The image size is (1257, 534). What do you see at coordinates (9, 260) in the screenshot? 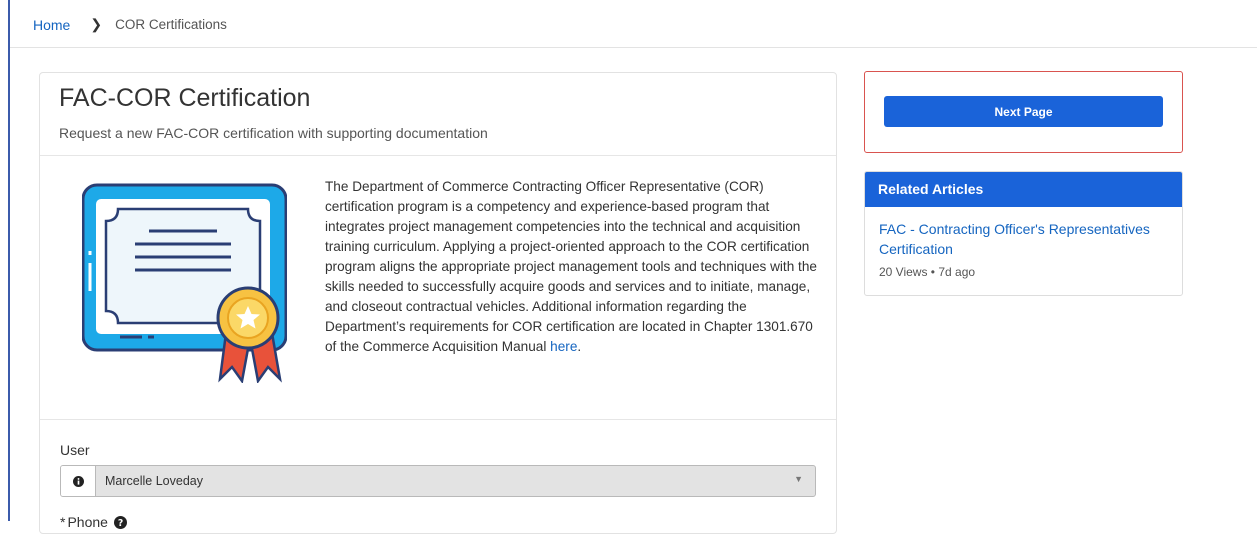
I see `page-frame-border` at bounding box center [9, 260].